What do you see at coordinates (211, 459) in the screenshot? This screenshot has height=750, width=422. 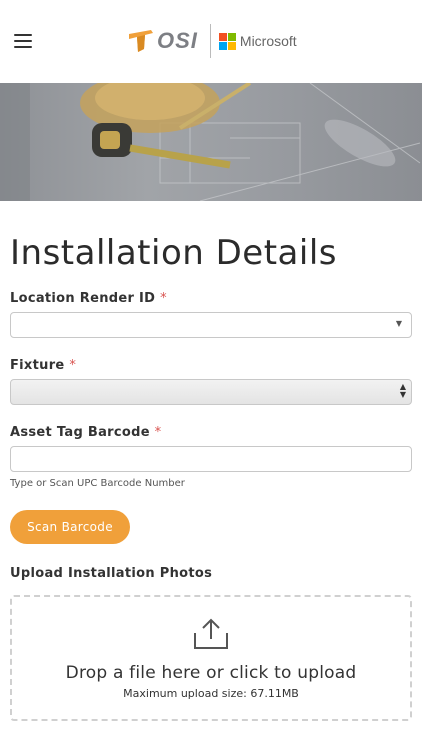 I see `asset-tag-input` at bounding box center [211, 459].